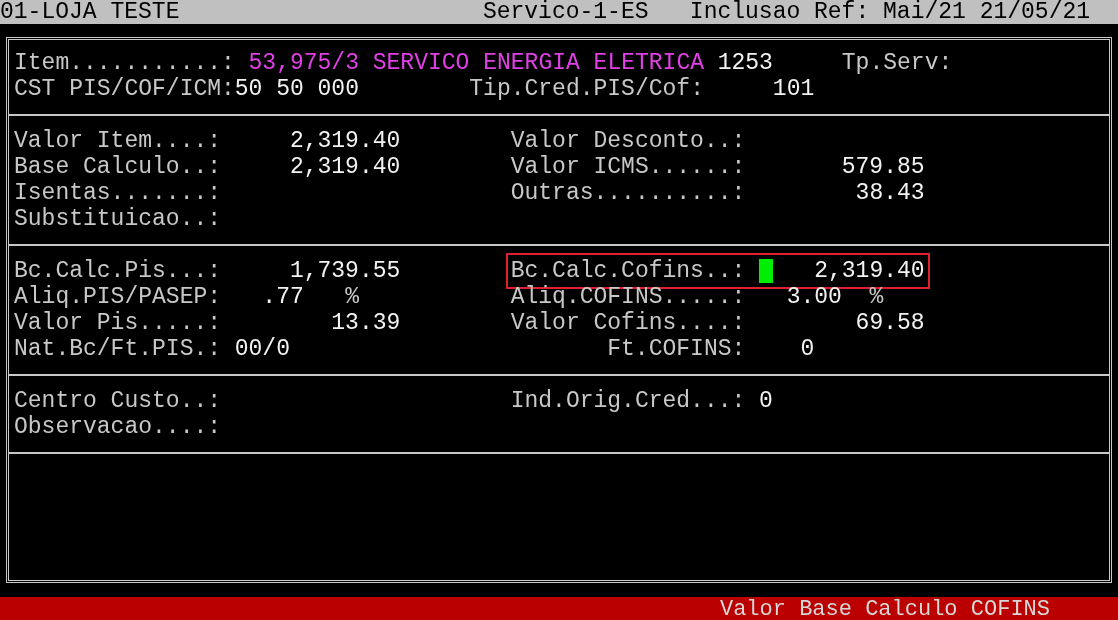  What do you see at coordinates (90, 12) in the screenshot?
I see `company-name: 01-LOJA TESTE` at bounding box center [90, 12].